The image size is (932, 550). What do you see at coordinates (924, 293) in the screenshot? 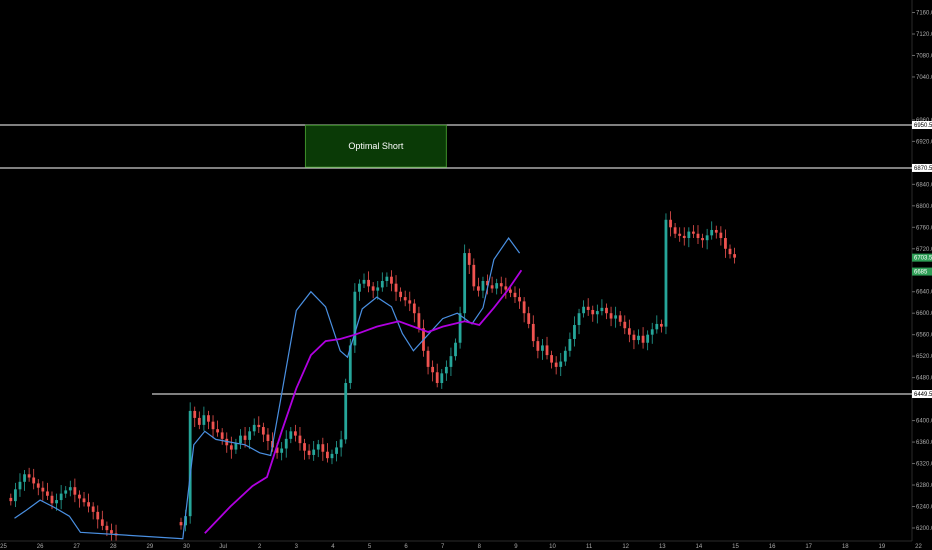
I see `y-tick-label: 6640.0` at bounding box center [924, 293].